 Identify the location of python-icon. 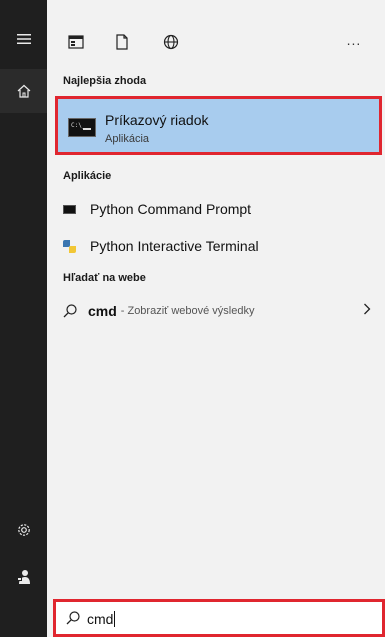
(69, 246).